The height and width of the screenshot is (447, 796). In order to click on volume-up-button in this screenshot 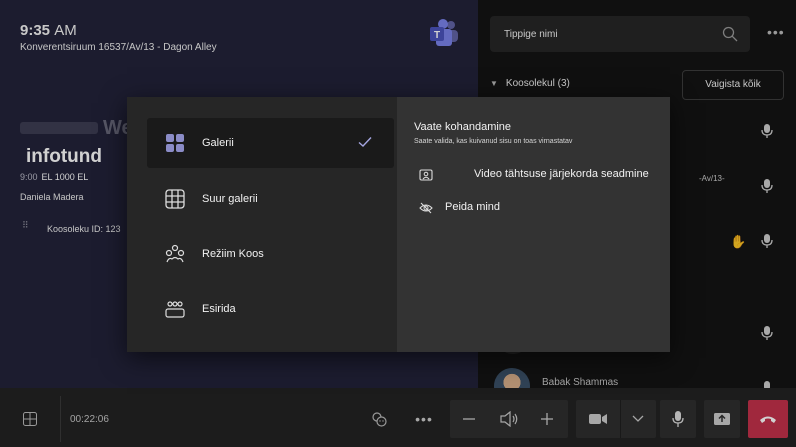, I will do `click(547, 419)`.